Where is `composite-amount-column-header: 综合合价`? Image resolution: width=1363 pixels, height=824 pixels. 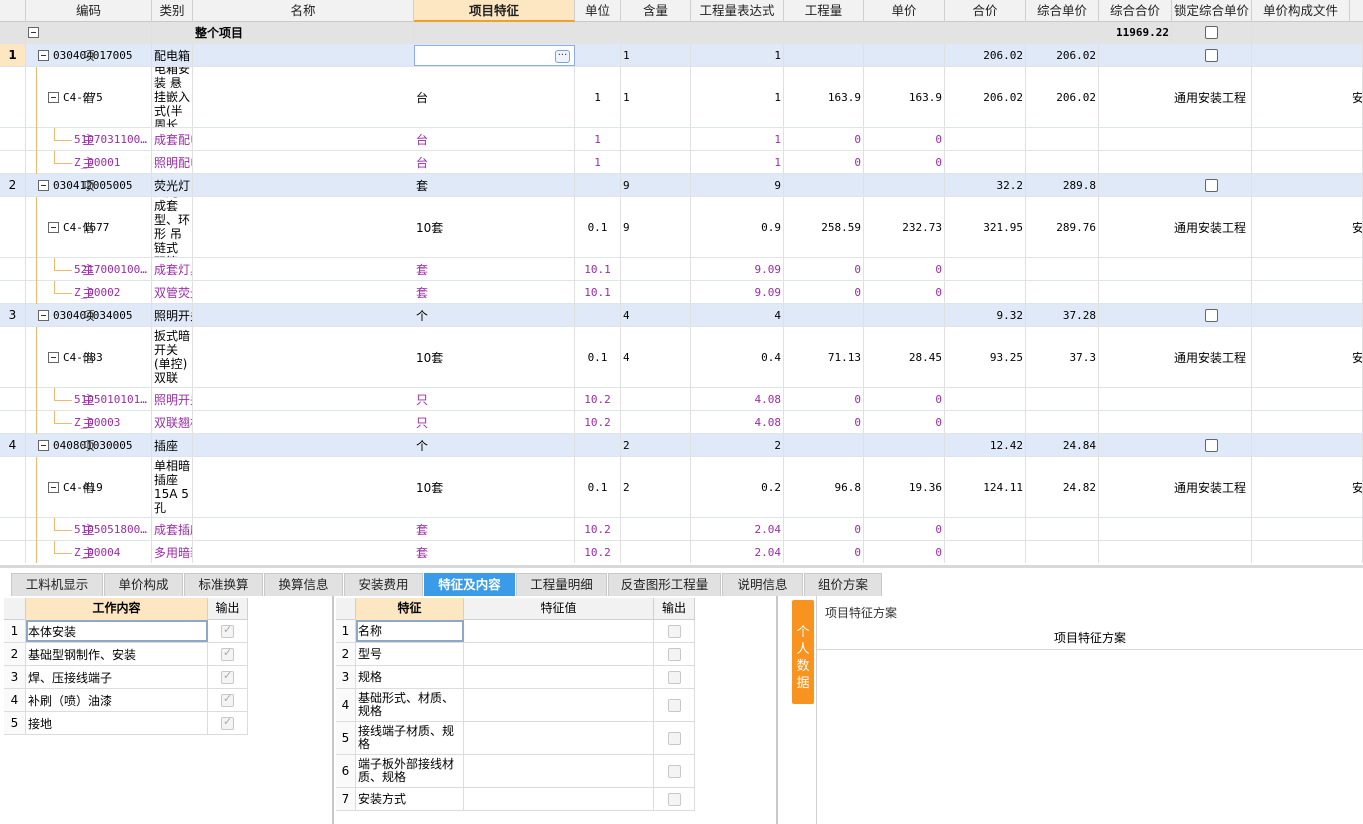
composite-amount-column-header: 综合合价 is located at coordinates (1135, 11).